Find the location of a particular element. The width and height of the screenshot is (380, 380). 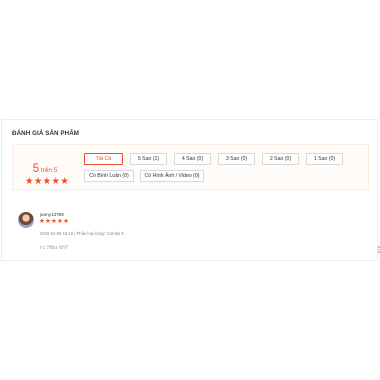

rating-score: 5 trên 5 is located at coordinates (45, 168).